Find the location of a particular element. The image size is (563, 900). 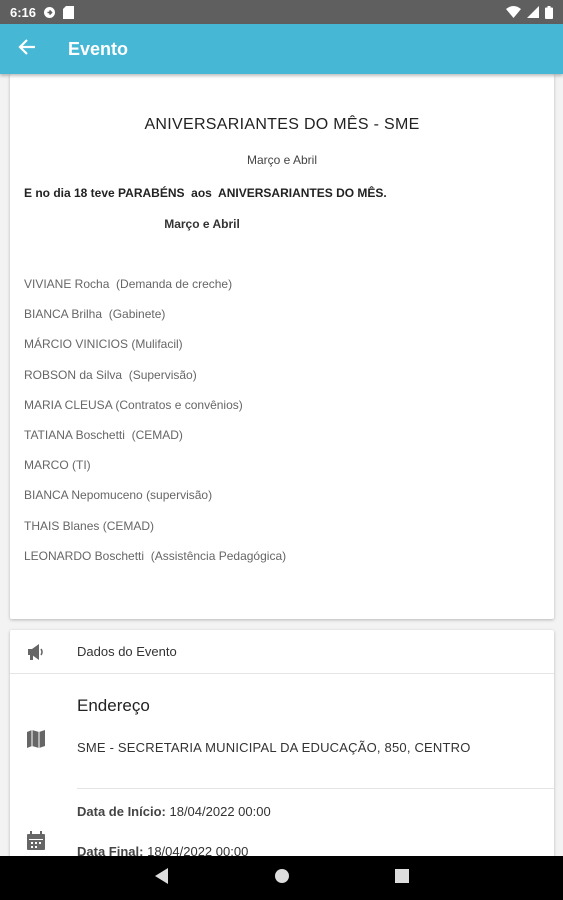

start-date: Data de Início: 18/04/2022 00:00 is located at coordinates (174, 811).